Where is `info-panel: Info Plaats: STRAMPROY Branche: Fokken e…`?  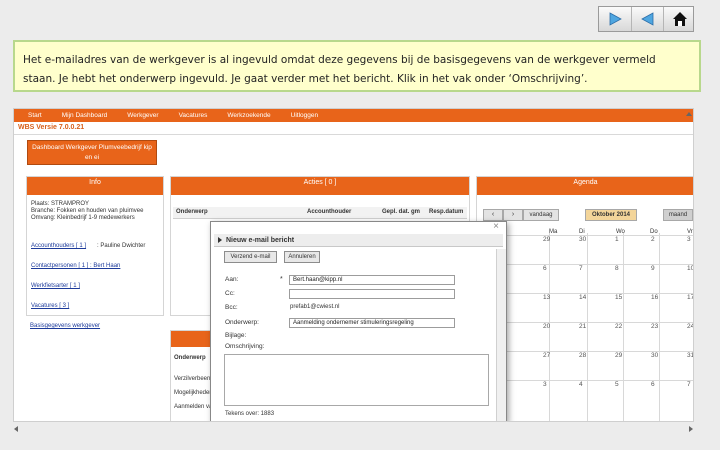 info-panel: Info Plaats: STRAMPROY Branche: Fokken e… is located at coordinates (95, 246).